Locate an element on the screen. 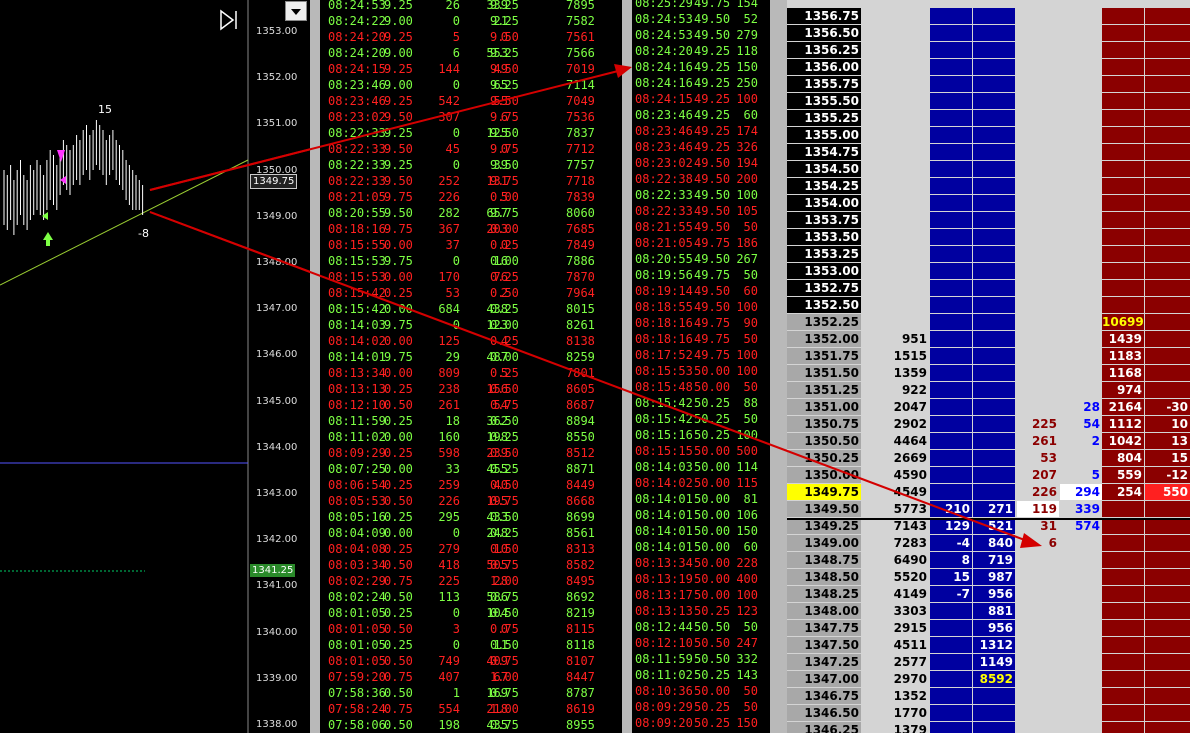 This screenshot has width=1190, height=733. tape2-row: 08:15:53 50.00 100 is located at coordinates (701, 371).